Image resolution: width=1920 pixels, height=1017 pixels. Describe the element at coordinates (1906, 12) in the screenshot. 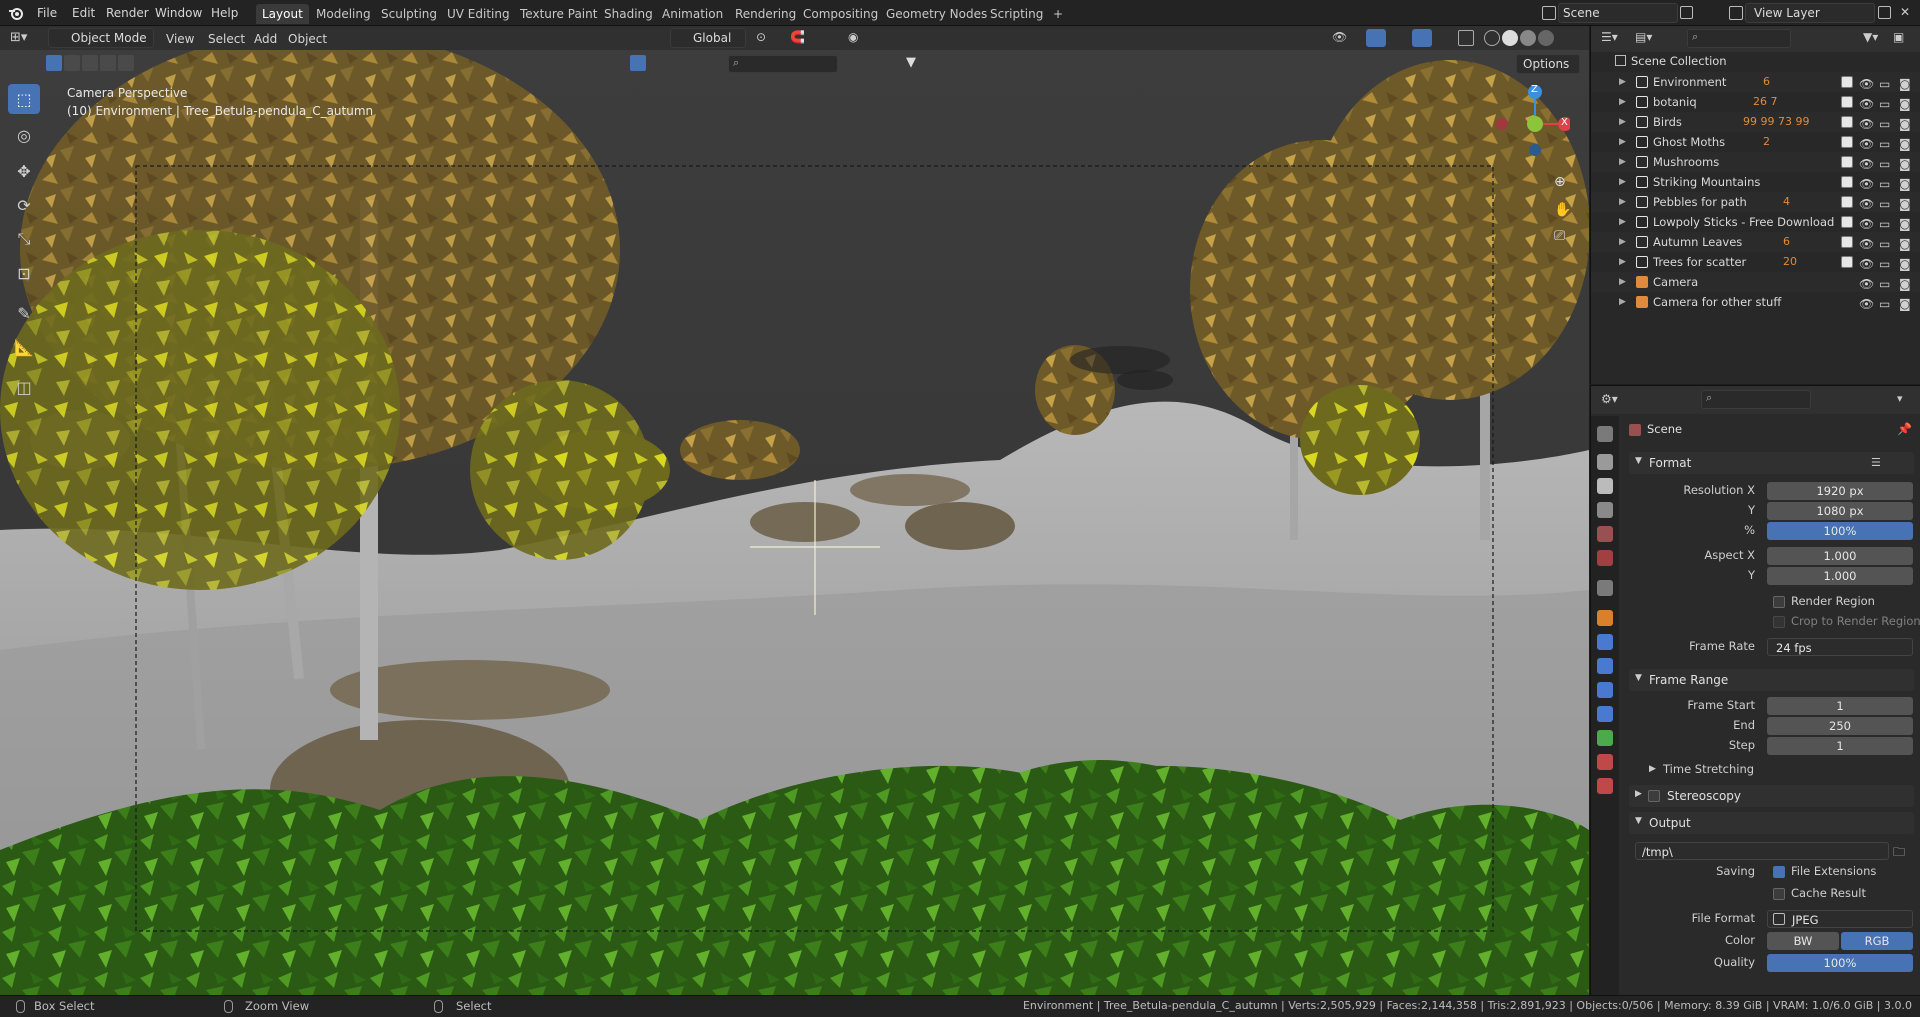

I see `remove-view-layer-icon: ✕` at that location.